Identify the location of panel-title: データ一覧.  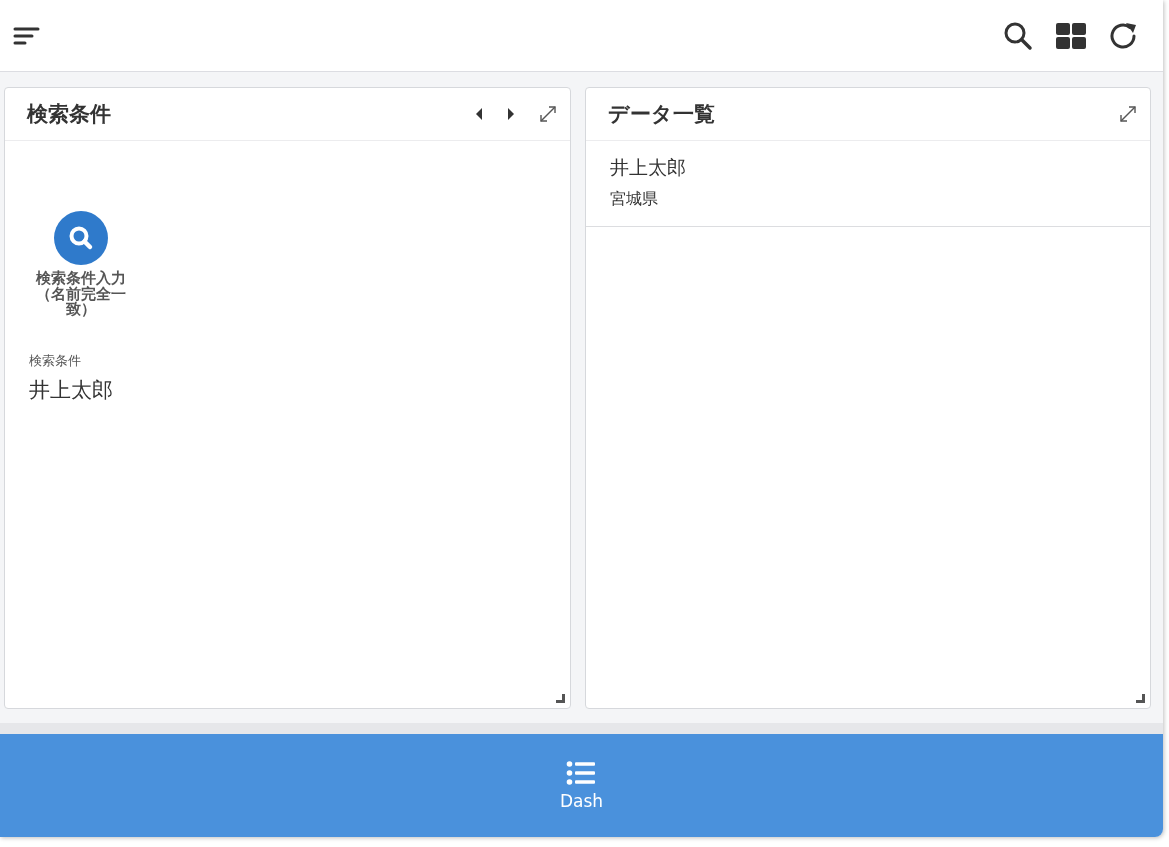
(661, 114).